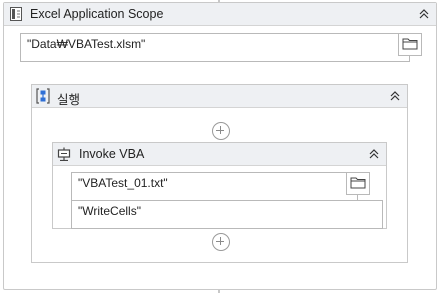 The width and height of the screenshot is (440, 294). What do you see at coordinates (16, 14) in the screenshot?
I see `excel-scope-icon` at bounding box center [16, 14].